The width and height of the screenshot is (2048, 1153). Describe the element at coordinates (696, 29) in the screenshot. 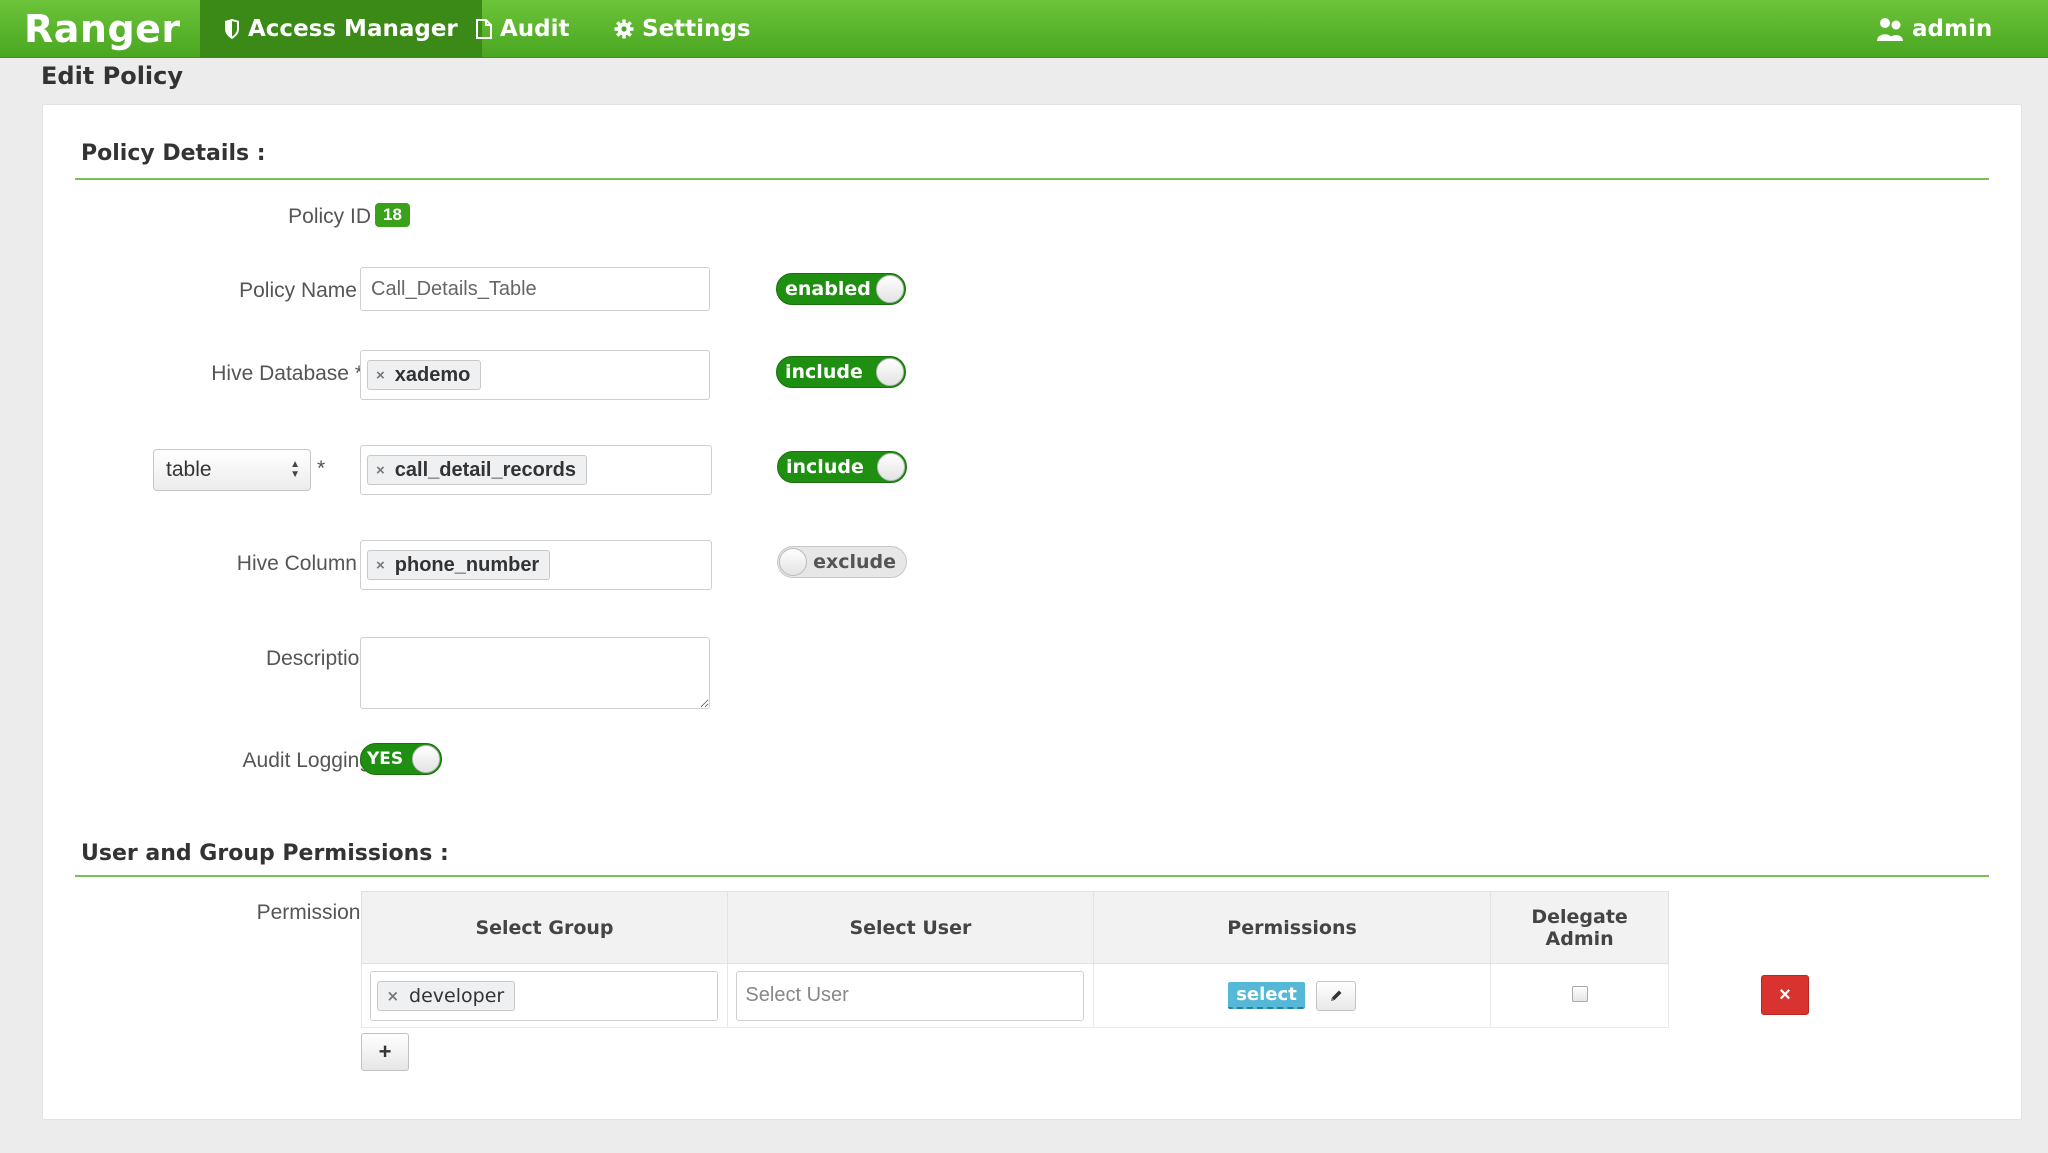

I see `nav-settings-label: Settings` at that location.